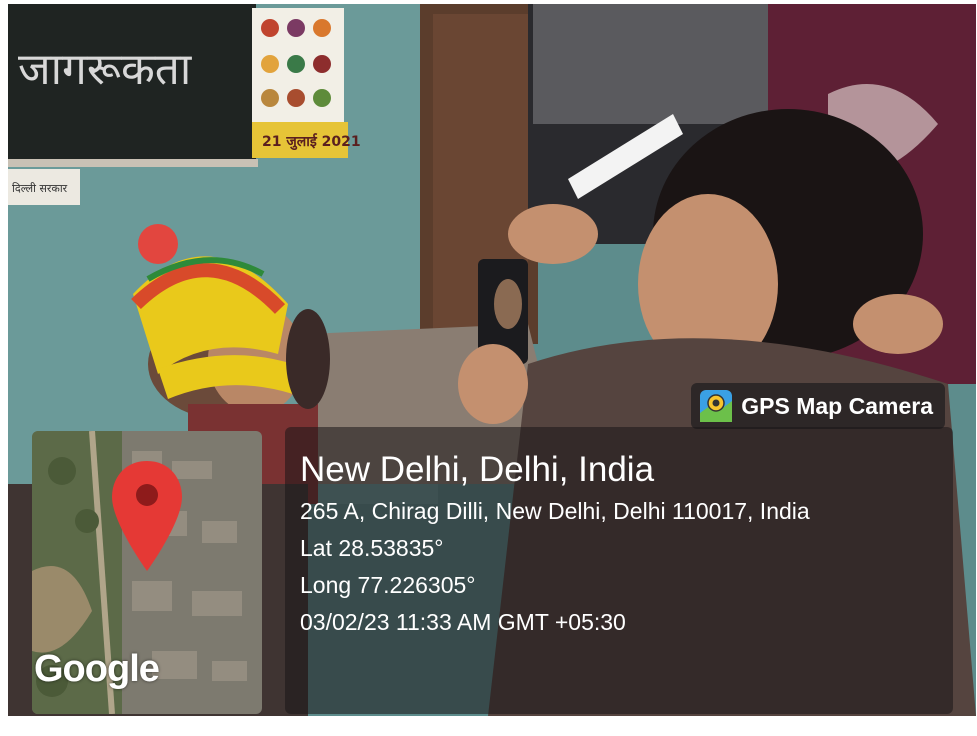  I want to click on longitude-text: Long 77.226305°, so click(388, 585).